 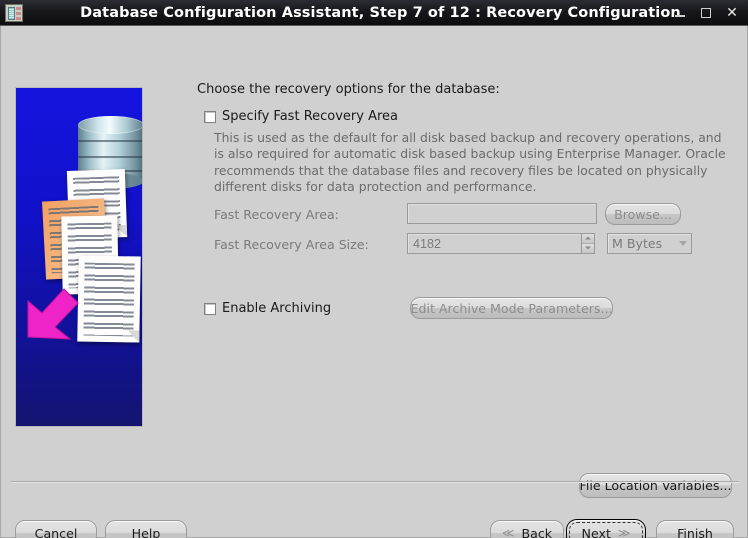 I want to click on chevron-left-icon: ≪, so click(x=508, y=532).